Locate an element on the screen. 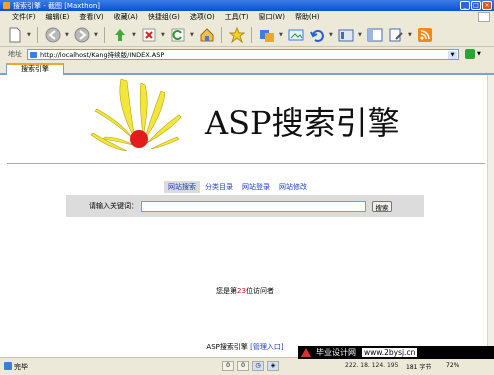 The height and width of the screenshot is (375, 494). search-panel: 请输入关键词： 搜索 is located at coordinates (245, 206).